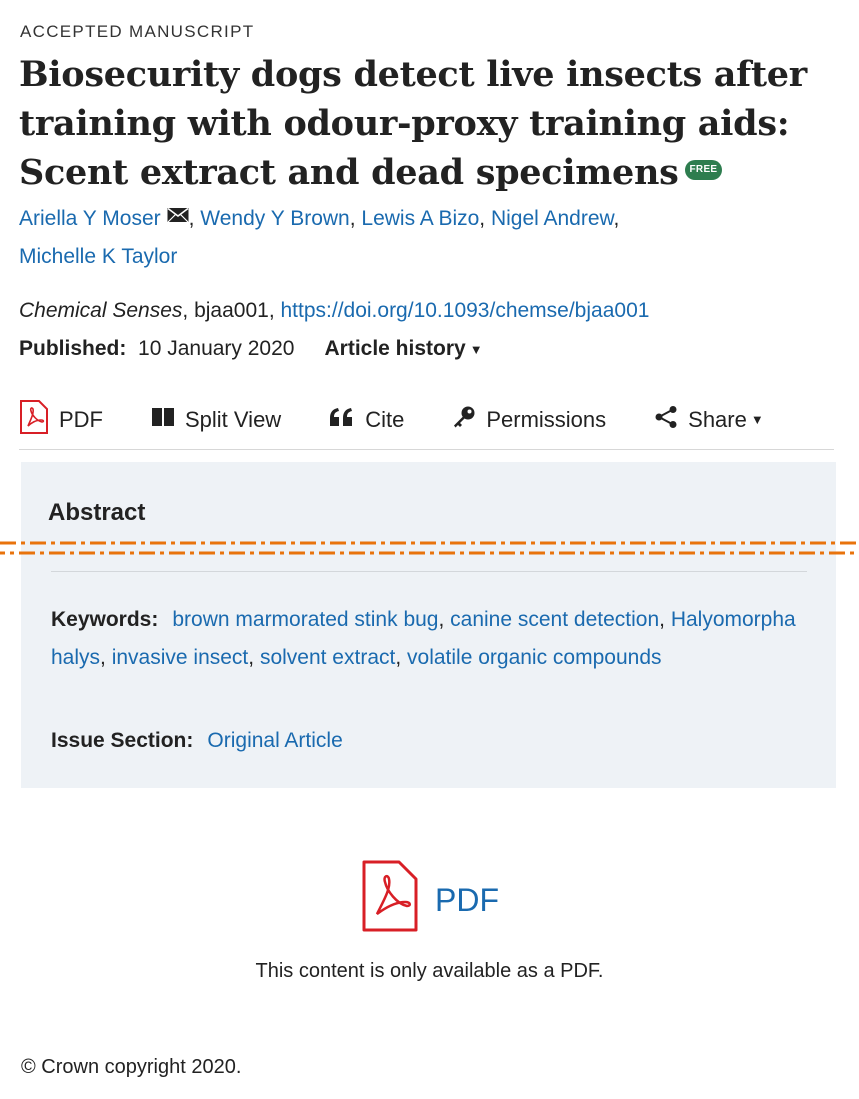  I want to click on issue-section-link: Original Article, so click(274, 740).